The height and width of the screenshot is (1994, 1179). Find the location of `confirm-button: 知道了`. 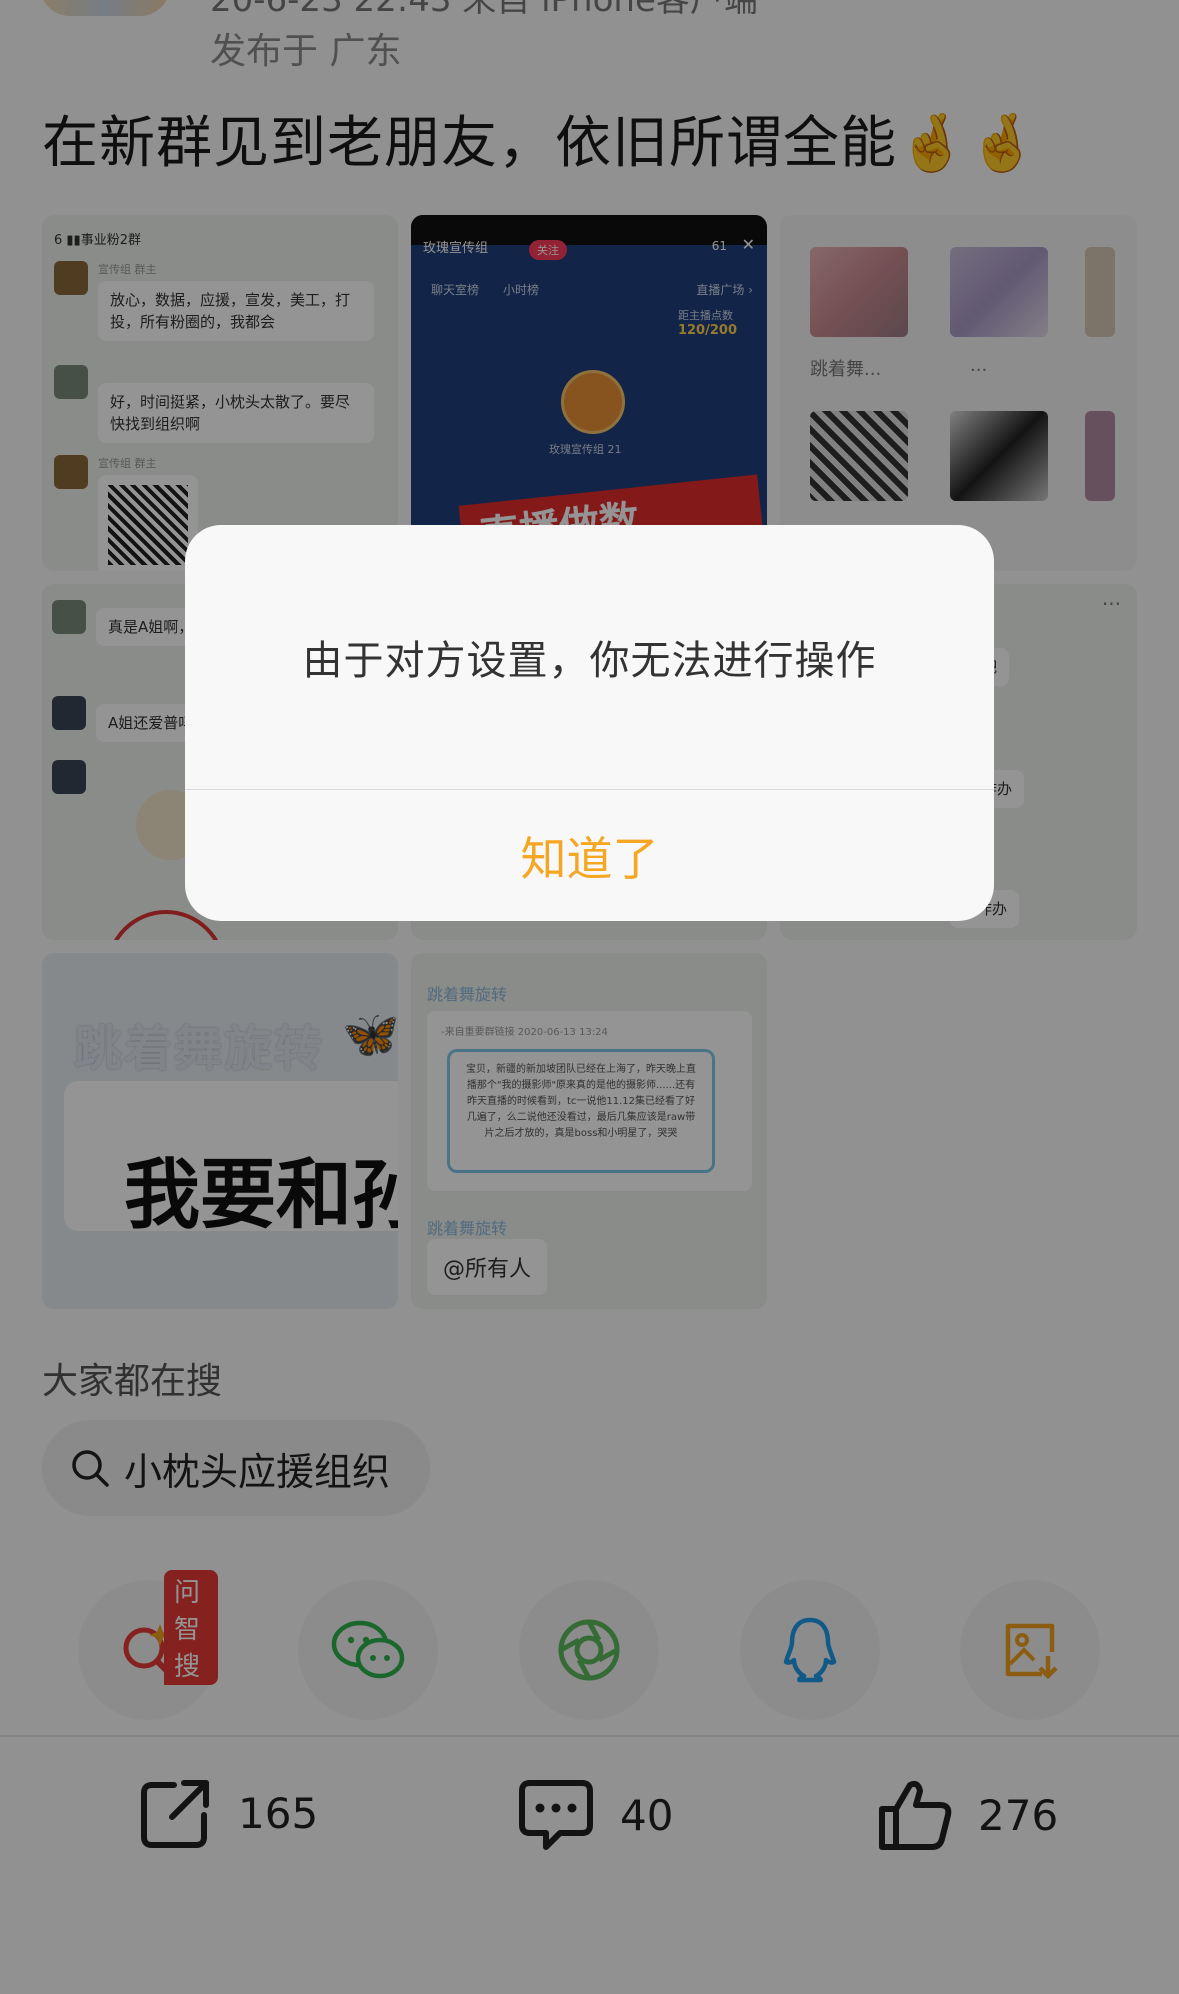

confirm-button: 知道了 is located at coordinates (589, 855).